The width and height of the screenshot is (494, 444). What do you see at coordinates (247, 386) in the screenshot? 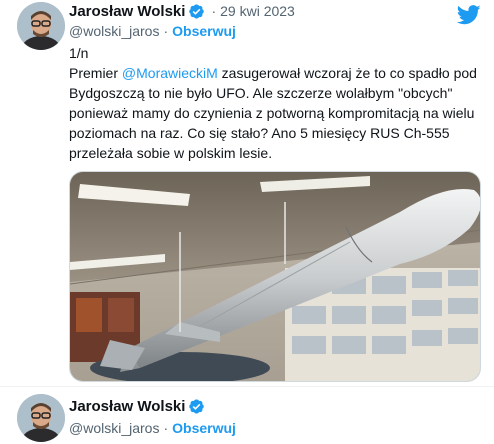
I see `tweet-divider` at bounding box center [247, 386].